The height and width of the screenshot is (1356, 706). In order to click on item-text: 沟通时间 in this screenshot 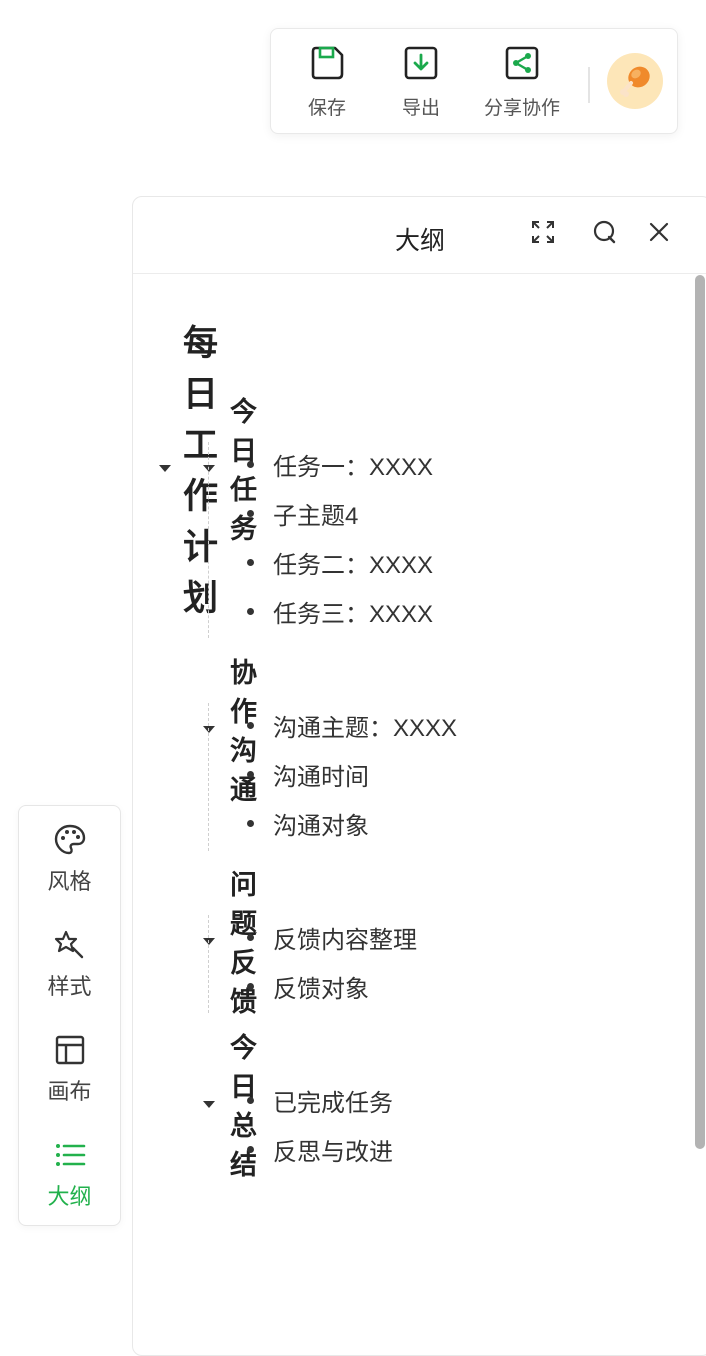, I will do `click(321, 777)`.